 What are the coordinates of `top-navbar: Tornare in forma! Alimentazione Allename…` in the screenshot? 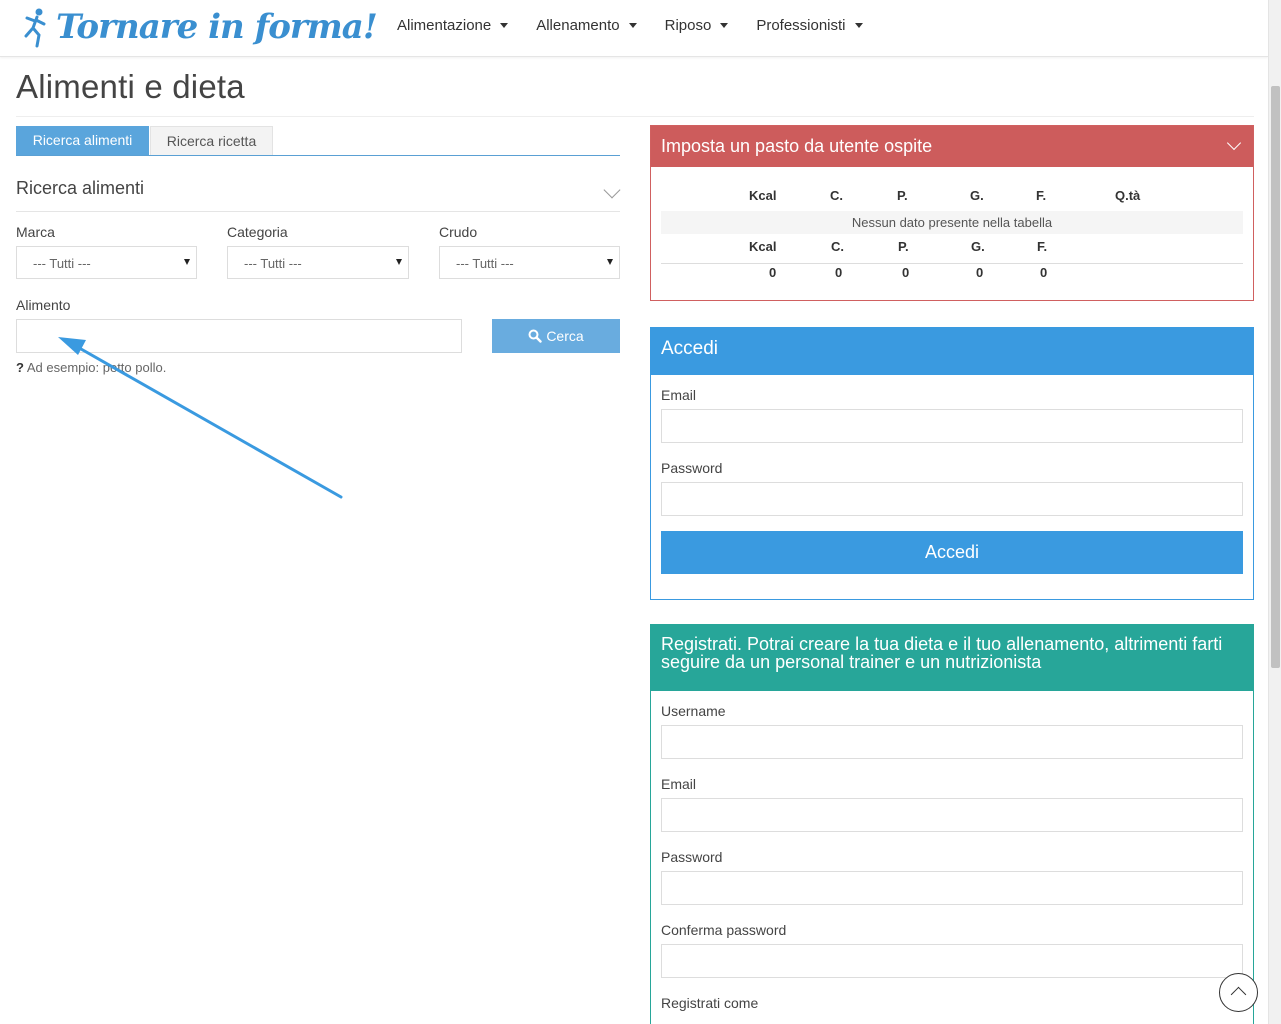 It's located at (634, 28).